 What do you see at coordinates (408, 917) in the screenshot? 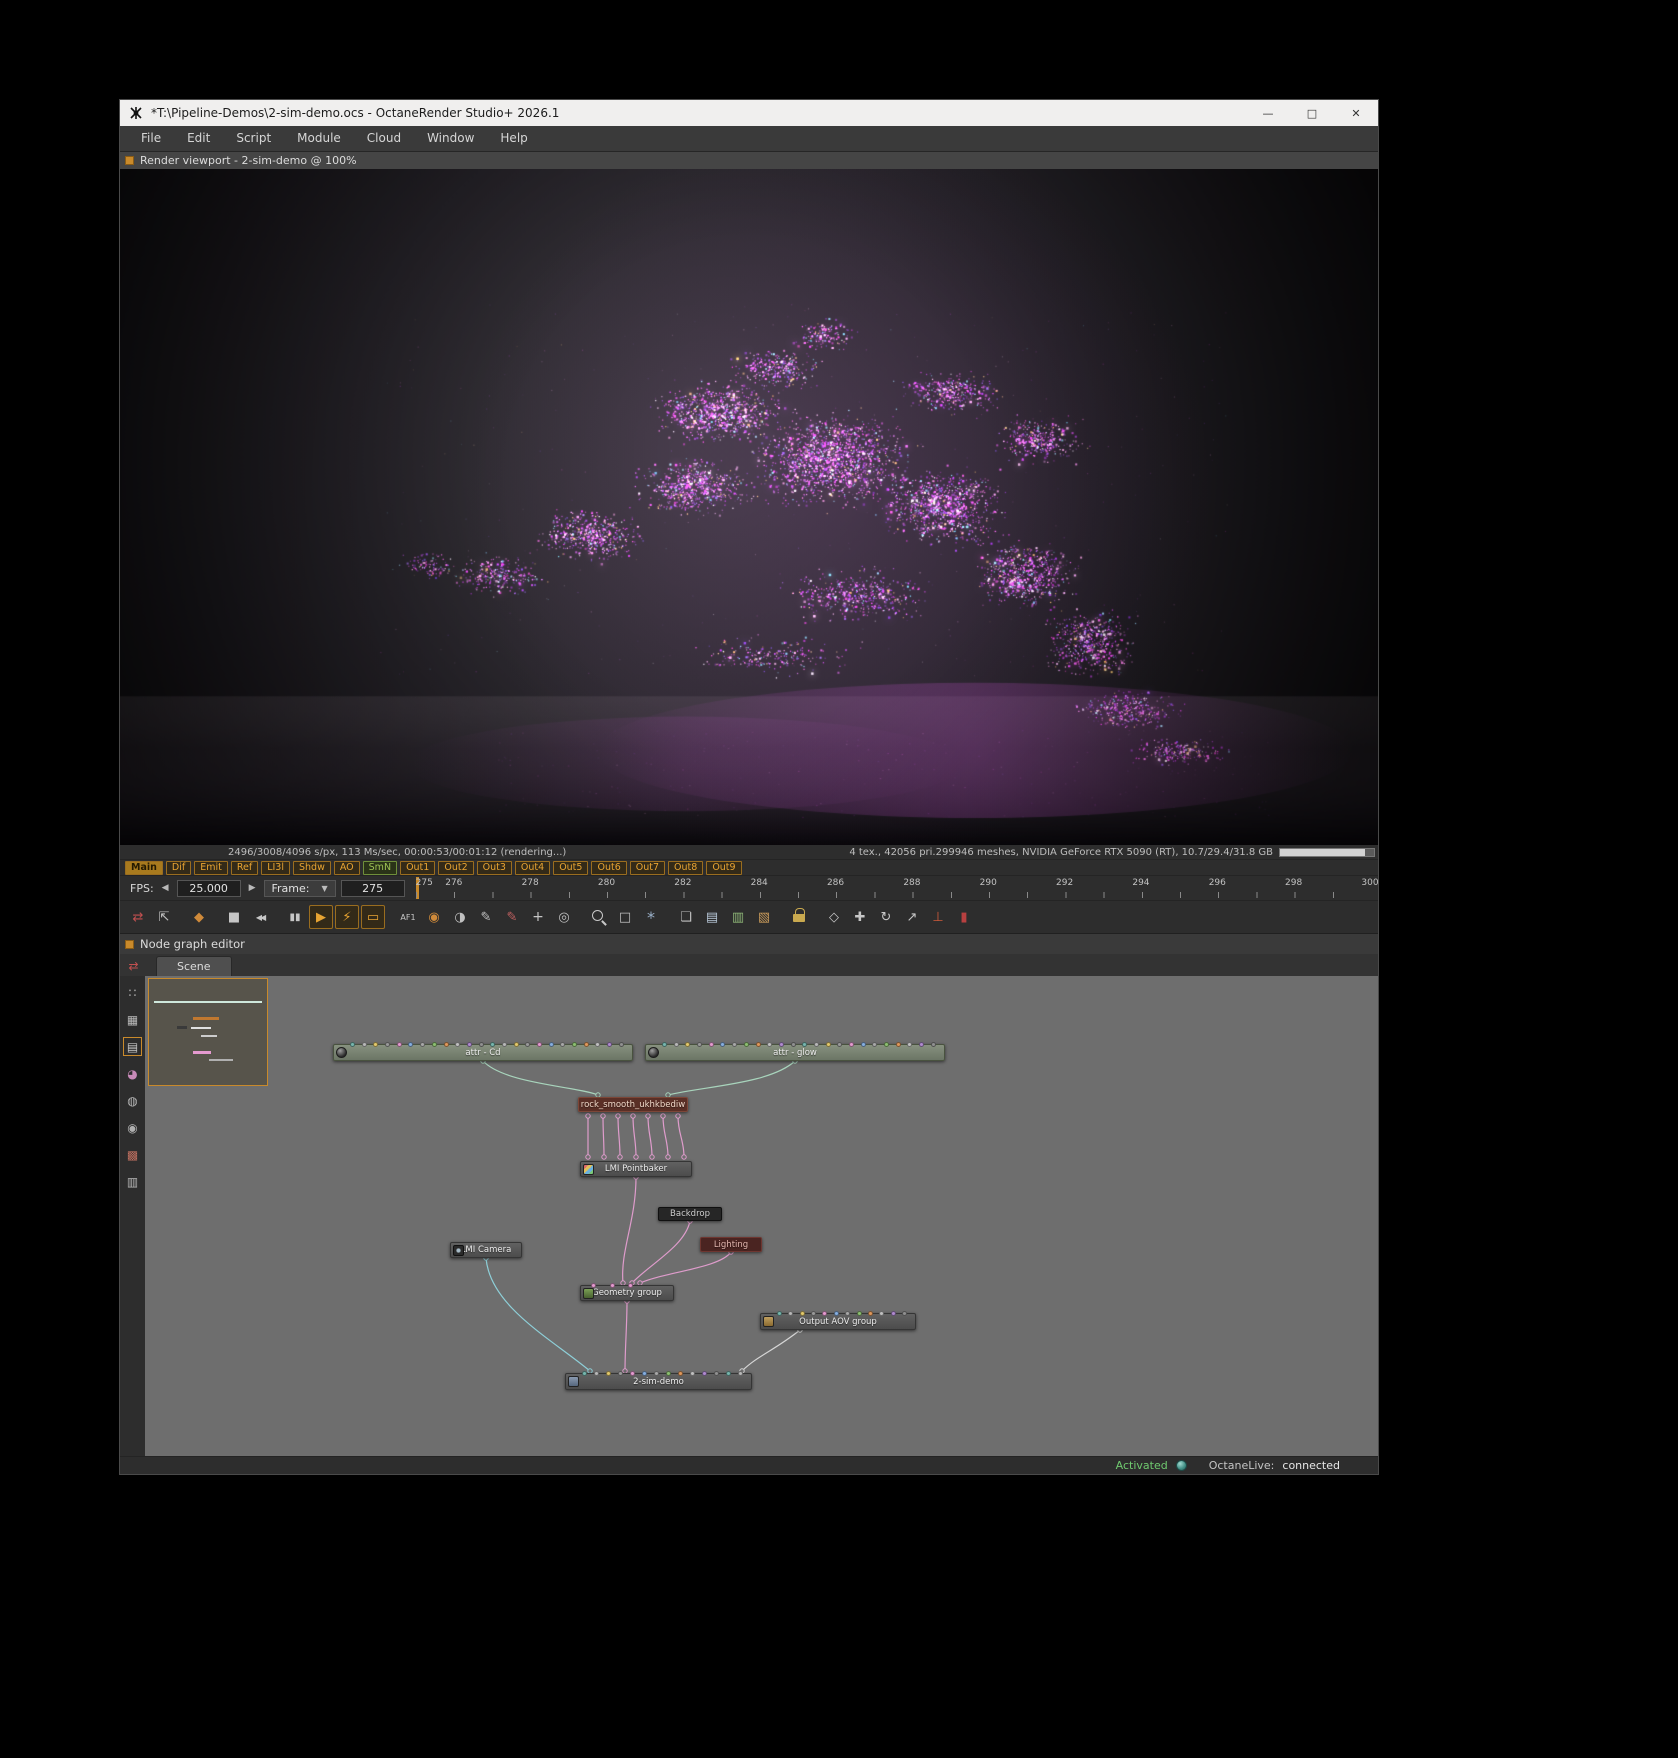
I see `autofocus-button: AF1` at bounding box center [408, 917].